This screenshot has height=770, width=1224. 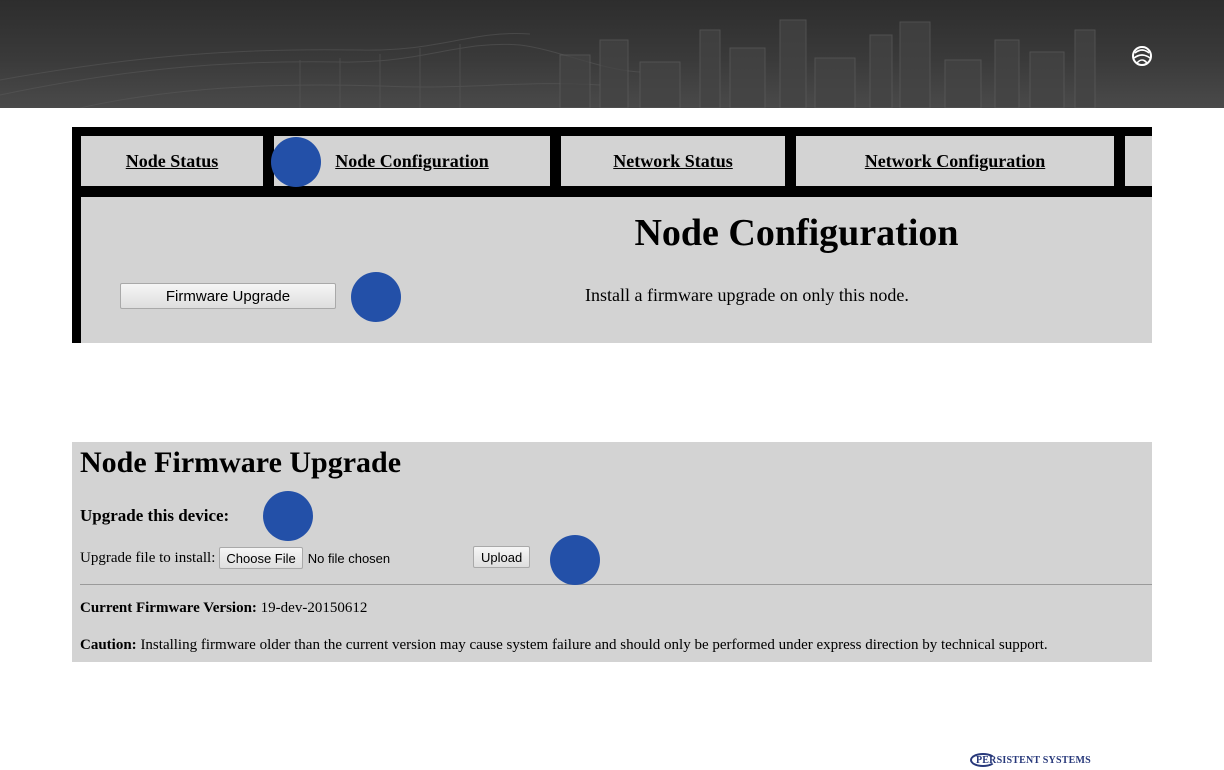 What do you see at coordinates (673, 161) in the screenshot?
I see `tab-network-status: Network Status` at bounding box center [673, 161].